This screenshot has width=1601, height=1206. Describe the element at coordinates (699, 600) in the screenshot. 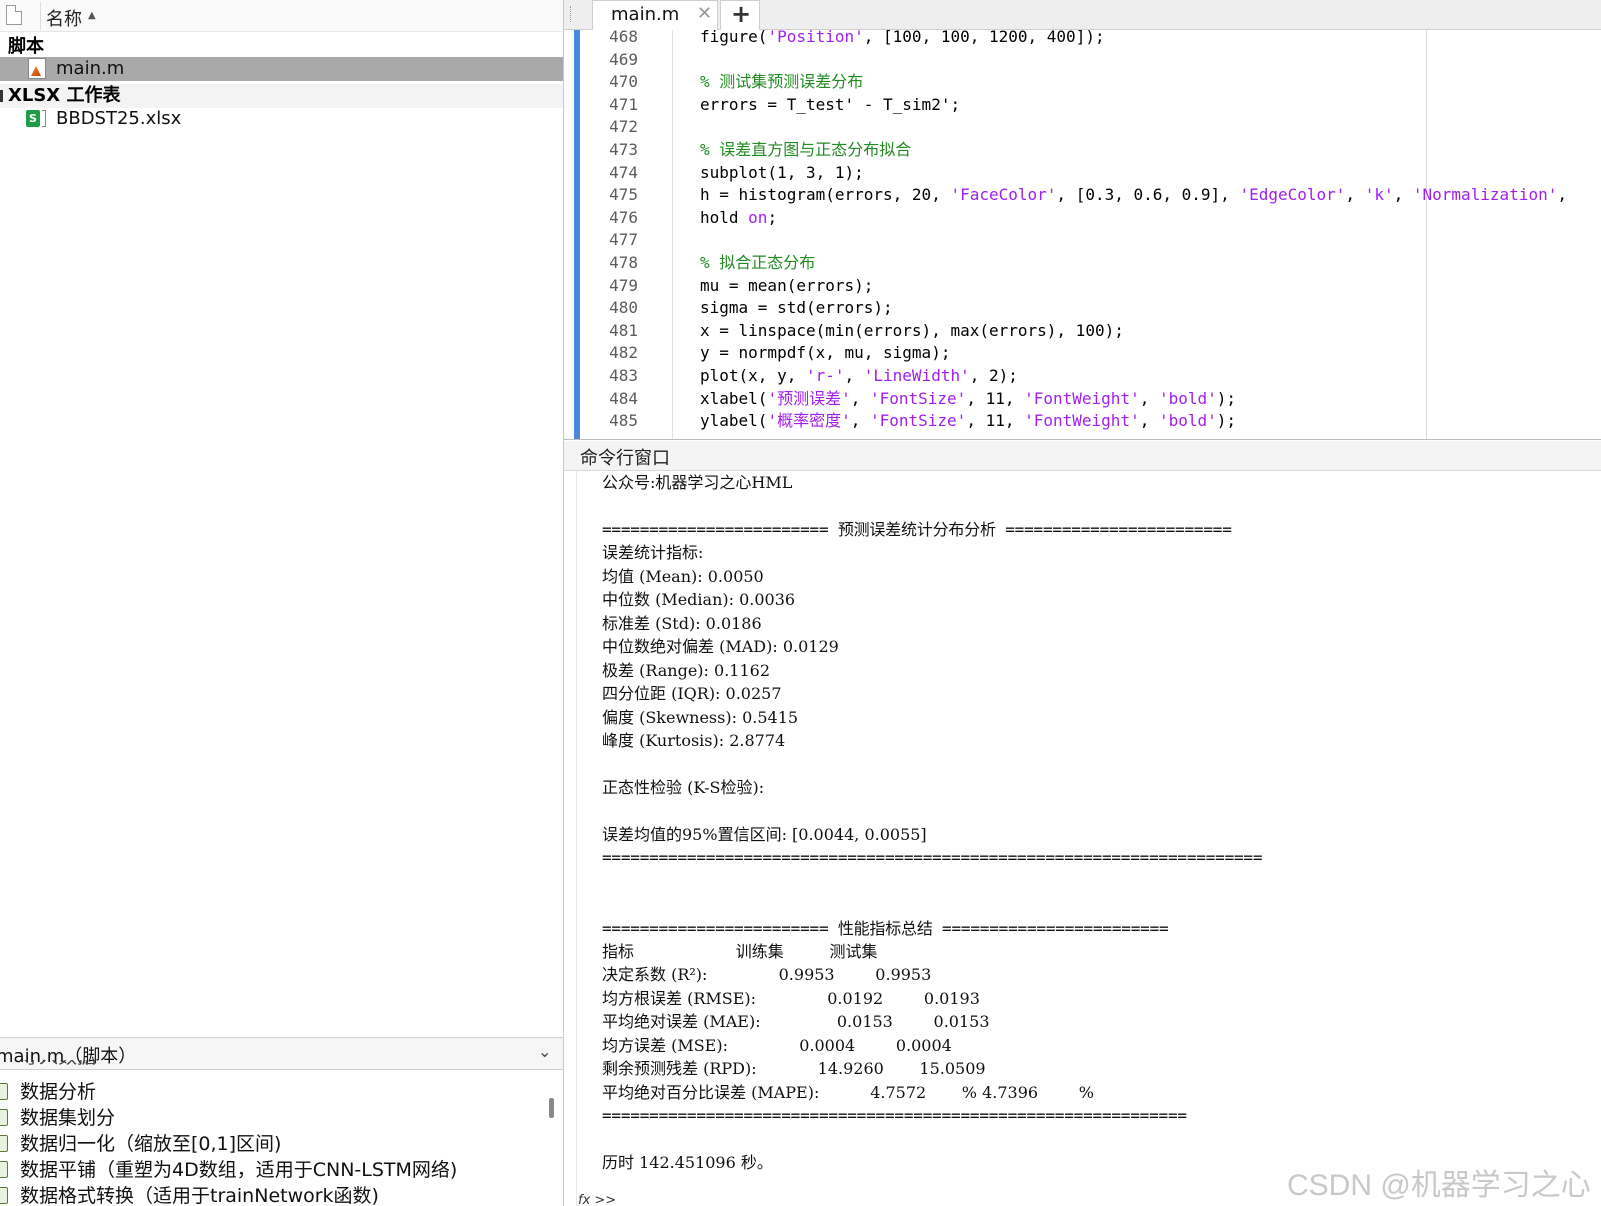

I see `output-line: 中位数 (Median): 0.0036` at that location.